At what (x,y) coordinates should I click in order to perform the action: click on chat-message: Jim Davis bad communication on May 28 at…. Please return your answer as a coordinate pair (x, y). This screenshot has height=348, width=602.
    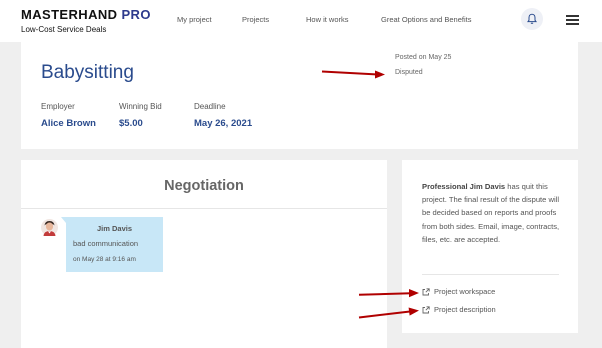
    Looking at the image, I should click on (112, 244).